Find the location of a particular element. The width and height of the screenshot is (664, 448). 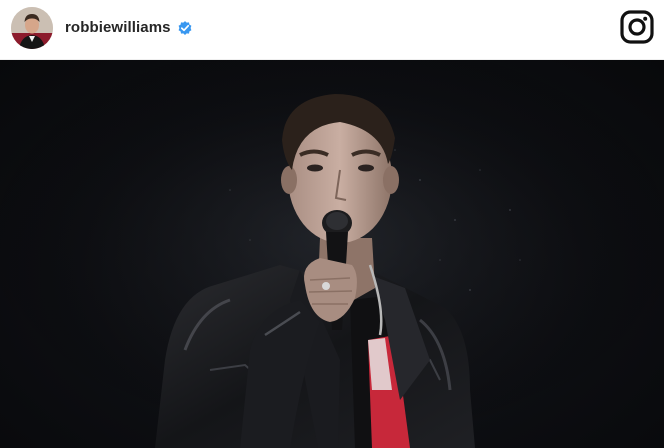

profile-avatar is located at coordinates (32, 28).